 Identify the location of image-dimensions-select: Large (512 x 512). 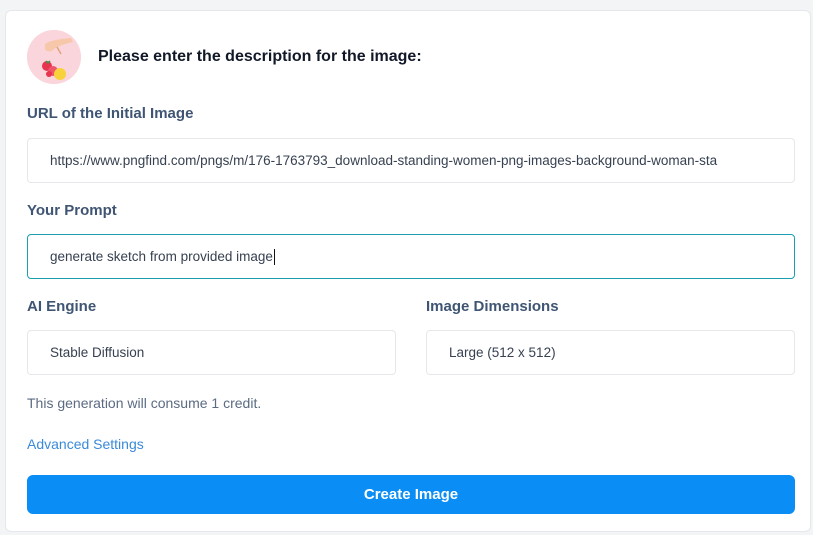
(610, 352).